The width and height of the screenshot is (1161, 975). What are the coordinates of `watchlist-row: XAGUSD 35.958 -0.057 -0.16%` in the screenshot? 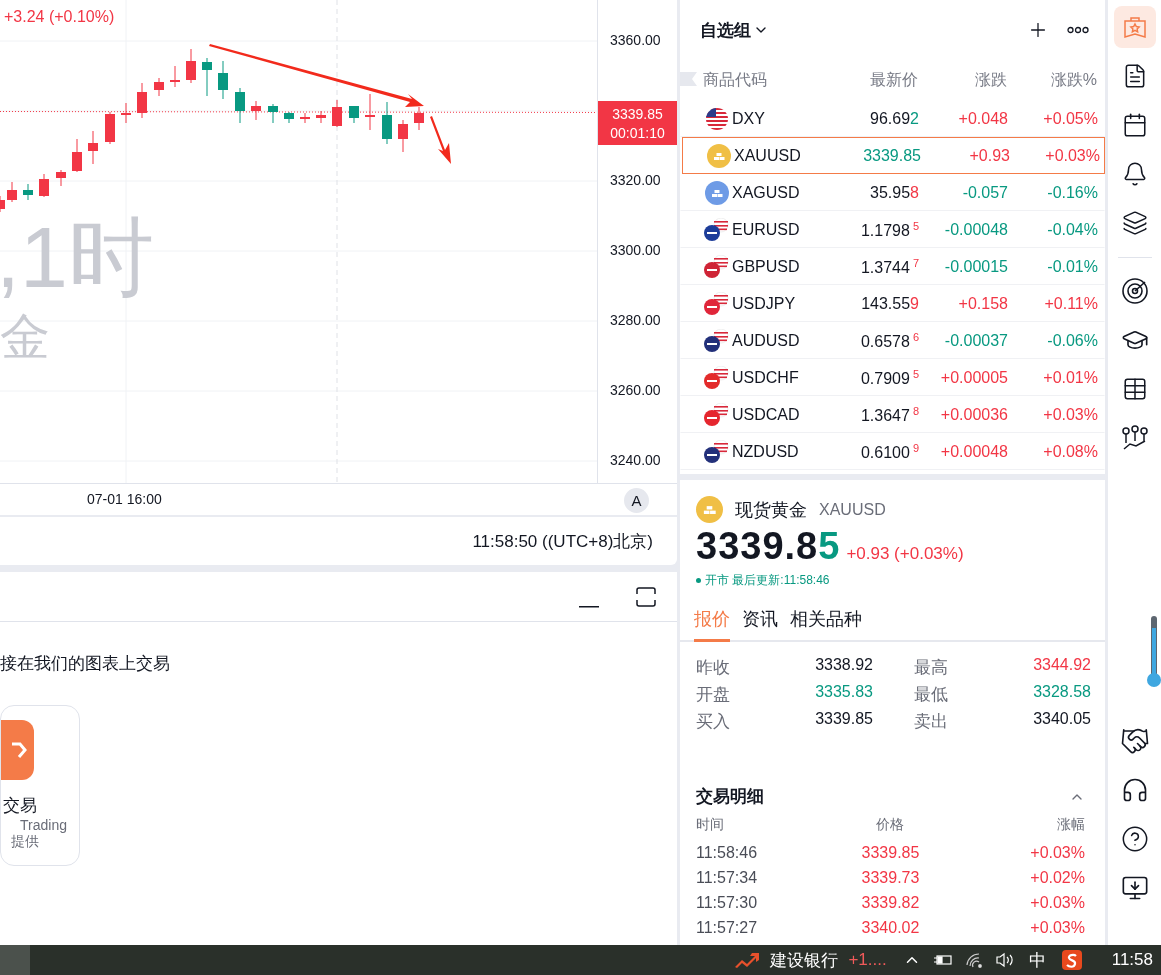 It's located at (892, 192).